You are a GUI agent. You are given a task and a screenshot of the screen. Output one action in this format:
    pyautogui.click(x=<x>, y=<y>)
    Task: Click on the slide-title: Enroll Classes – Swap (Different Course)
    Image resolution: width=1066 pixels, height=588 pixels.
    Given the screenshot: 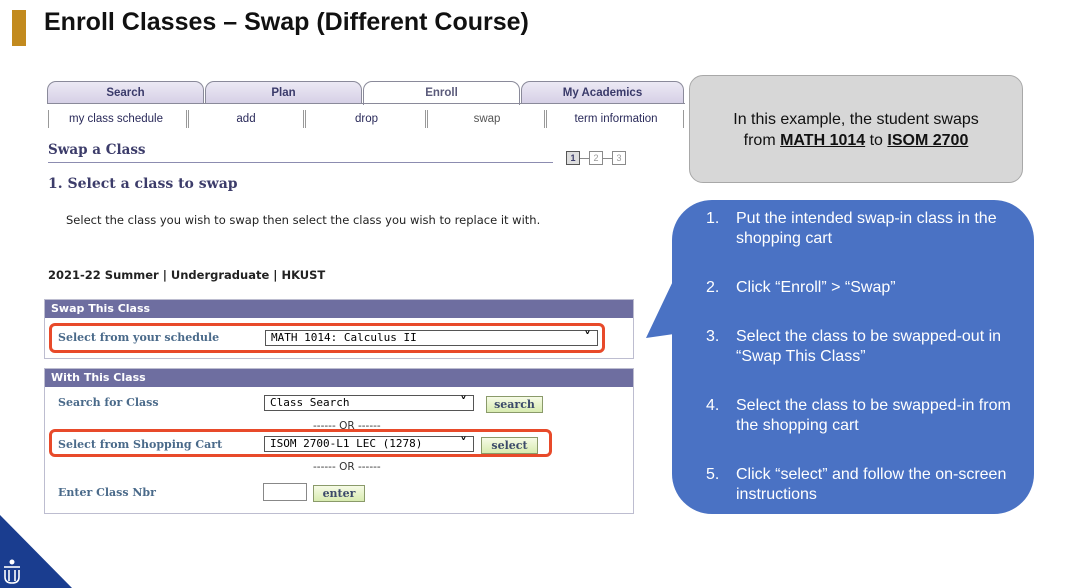 What is the action you would take?
    pyautogui.click(x=286, y=22)
    